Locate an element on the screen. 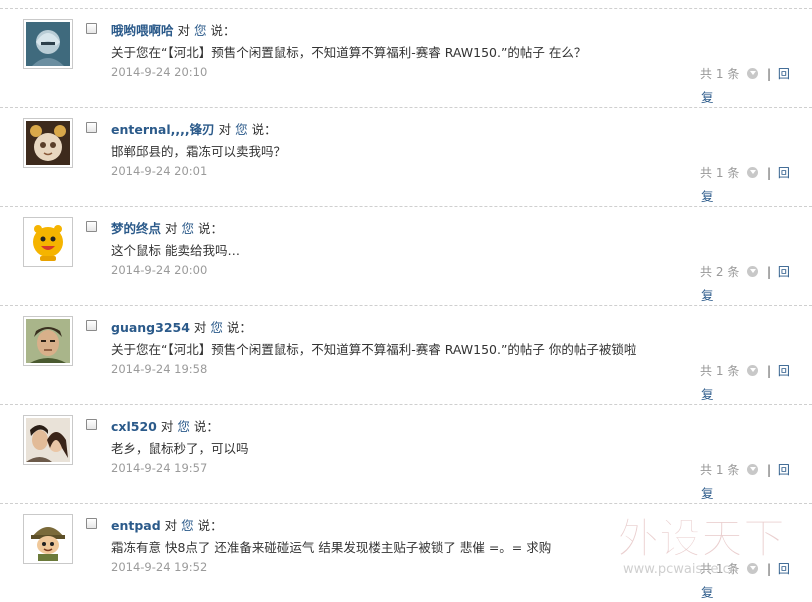 The image size is (812, 602). knight-helmet-avatar-icon is located at coordinates (48, 44).